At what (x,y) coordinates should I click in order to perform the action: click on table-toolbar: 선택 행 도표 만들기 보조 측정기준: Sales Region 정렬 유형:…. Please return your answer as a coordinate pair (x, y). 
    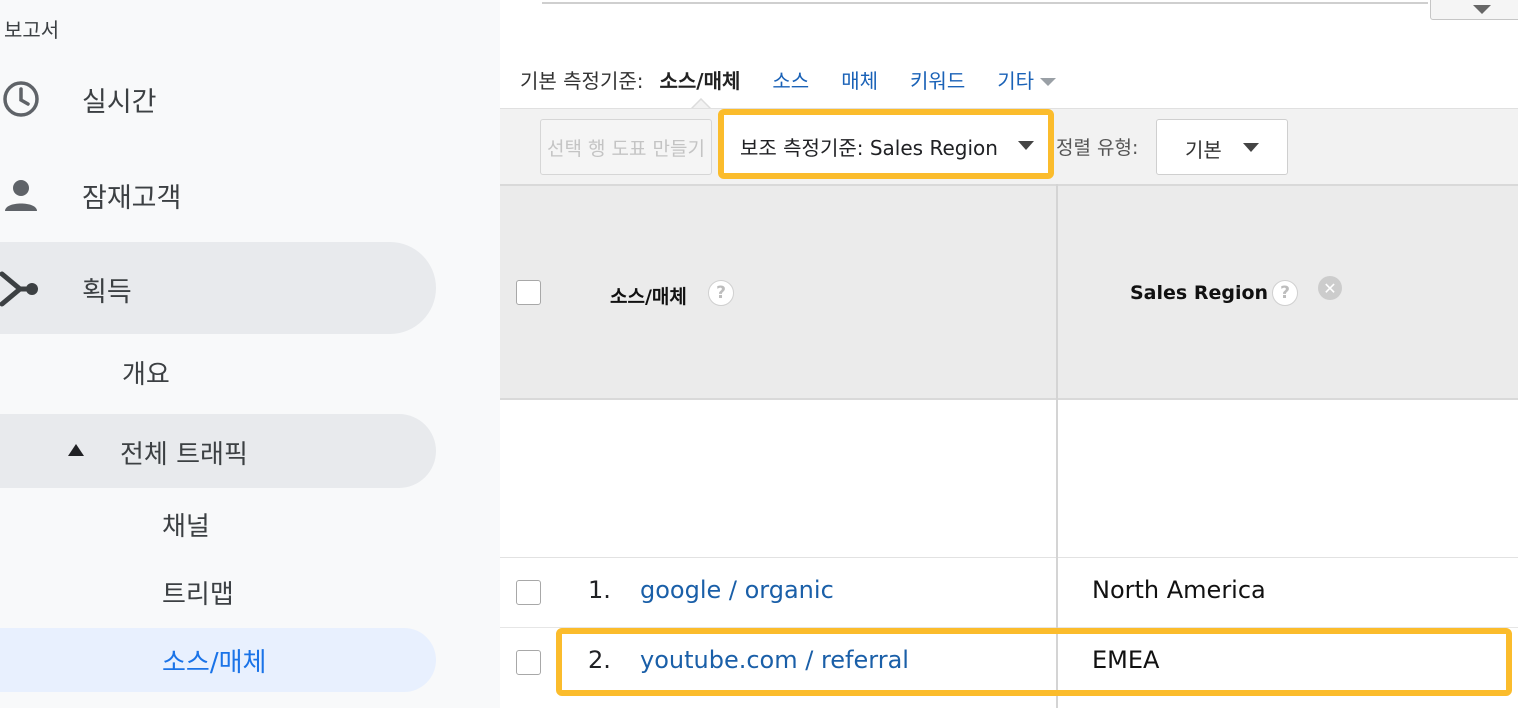
    Looking at the image, I should click on (1009, 146).